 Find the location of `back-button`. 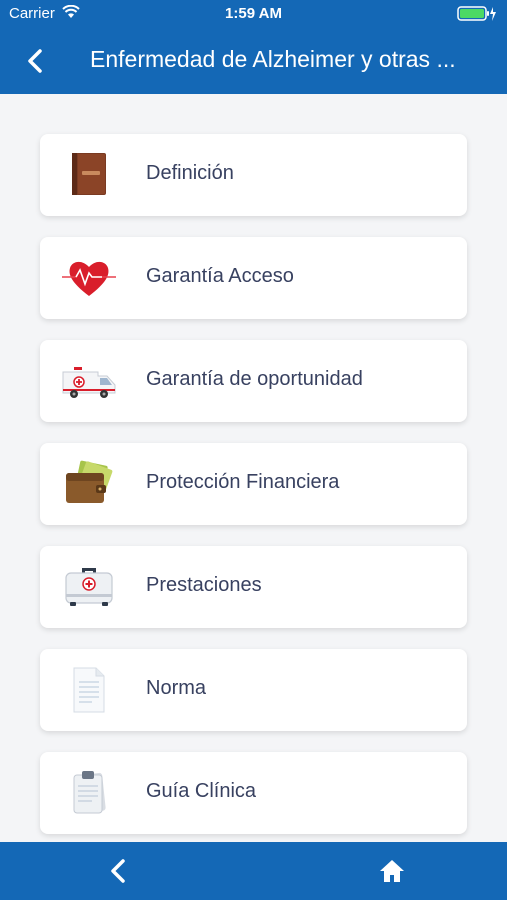

back-button is located at coordinates (36, 61).